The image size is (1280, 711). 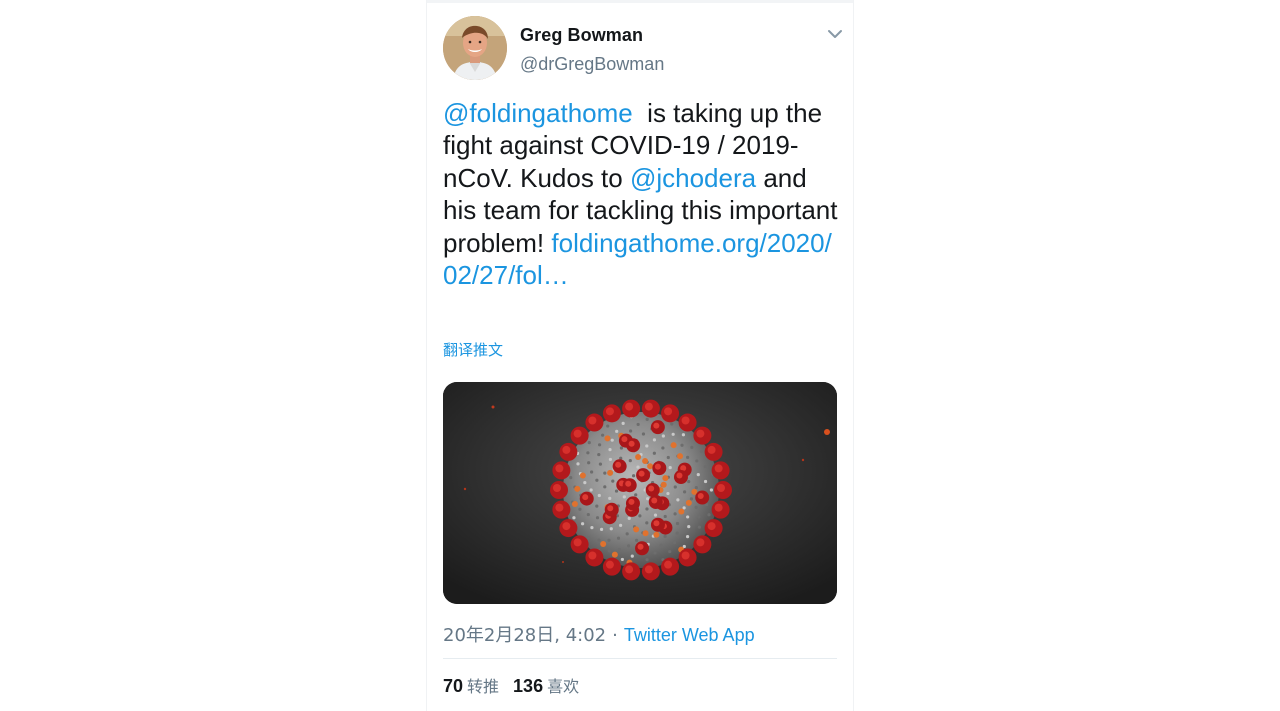 I want to click on avatar, so click(x=475, y=48).